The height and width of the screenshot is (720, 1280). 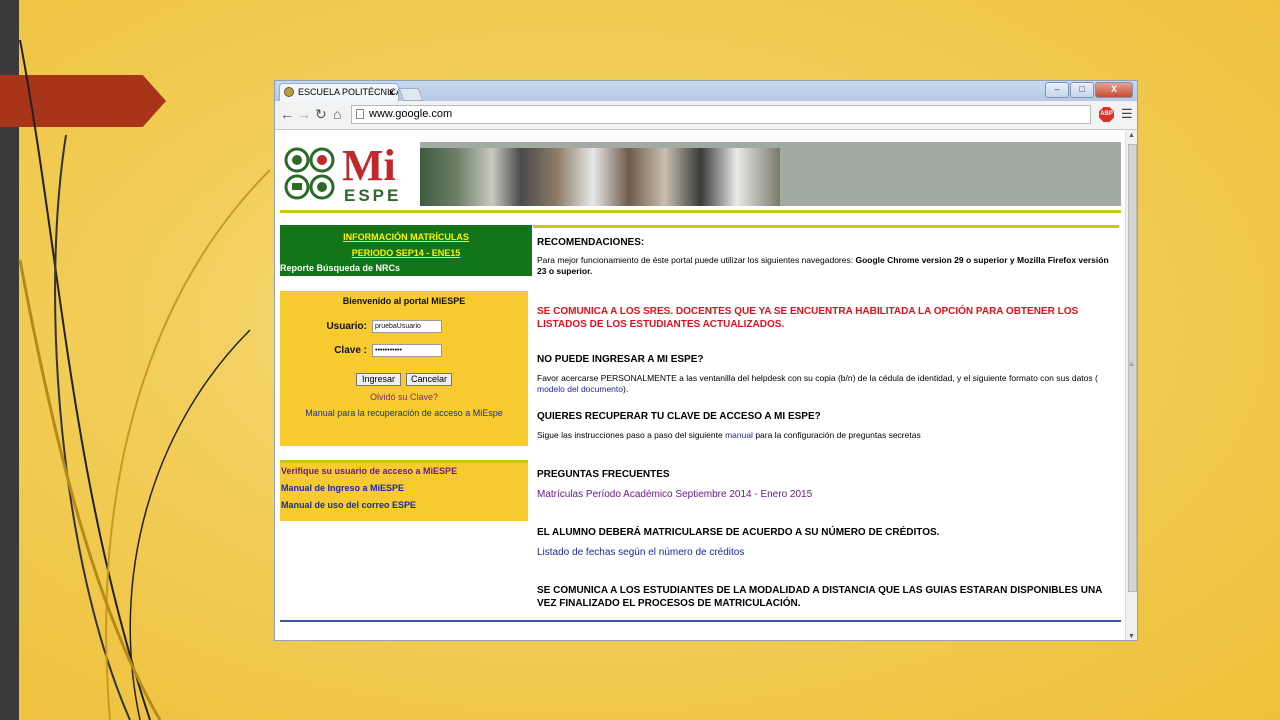 What do you see at coordinates (1127, 114) in the screenshot?
I see `chrome-menu-icon: ☰` at bounding box center [1127, 114].